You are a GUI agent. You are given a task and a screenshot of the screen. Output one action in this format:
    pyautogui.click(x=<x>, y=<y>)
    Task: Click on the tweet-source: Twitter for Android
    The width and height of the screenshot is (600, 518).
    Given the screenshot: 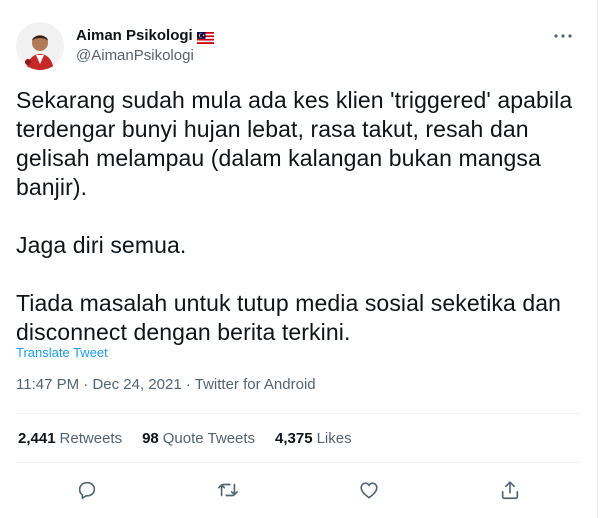 What is the action you would take?
    pyautogui.click(x=255, y=384)
    